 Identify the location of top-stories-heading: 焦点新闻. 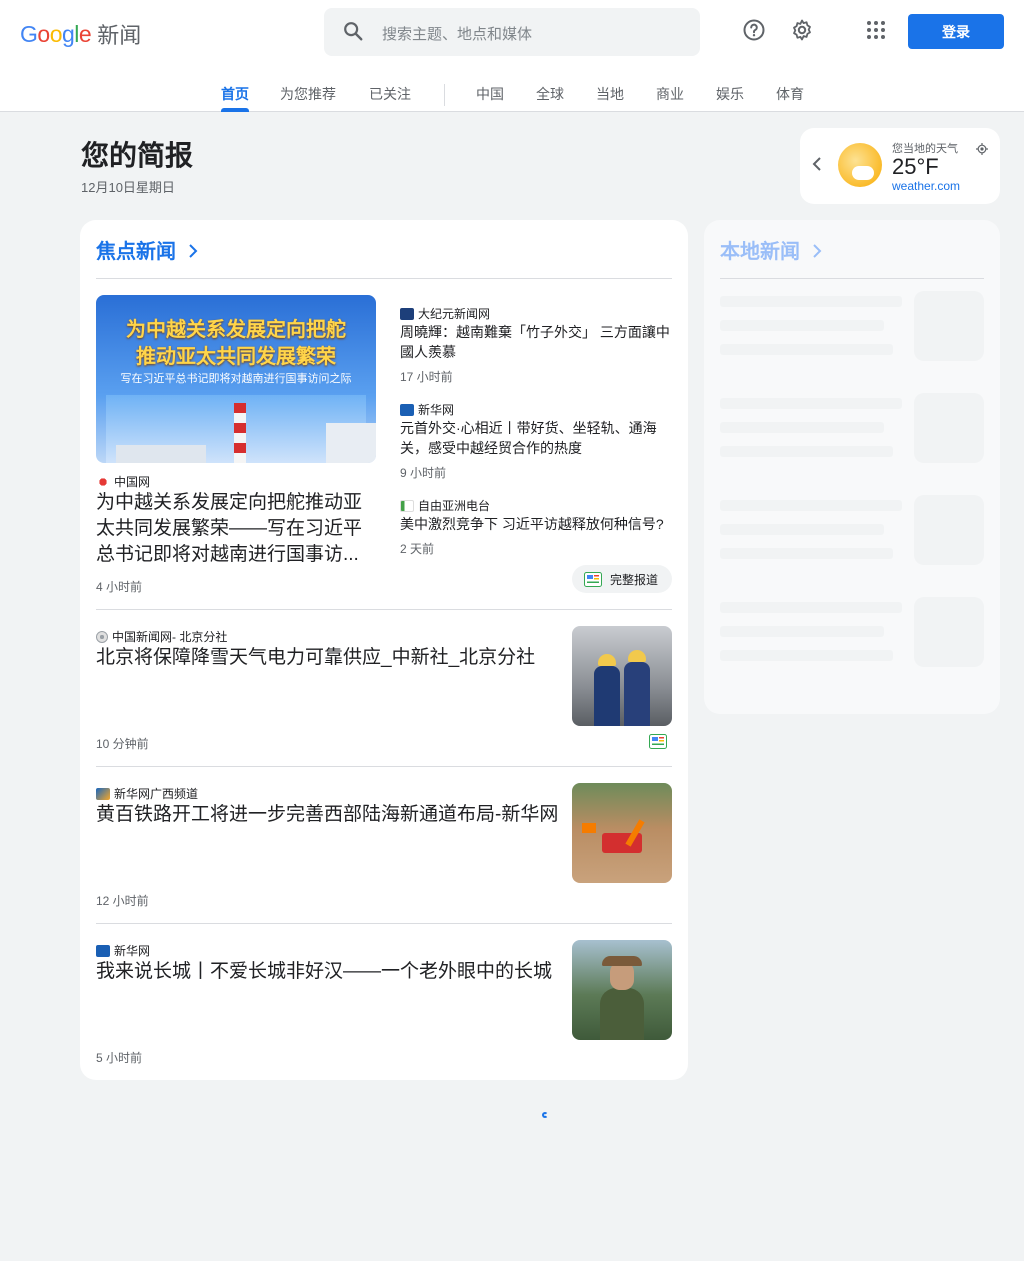
(147, 249).